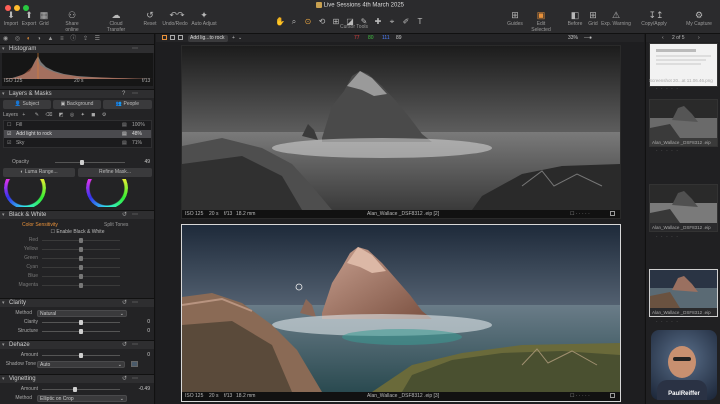  I want to click on metadata-tab-icon: ⓘ, so click(73, 39).